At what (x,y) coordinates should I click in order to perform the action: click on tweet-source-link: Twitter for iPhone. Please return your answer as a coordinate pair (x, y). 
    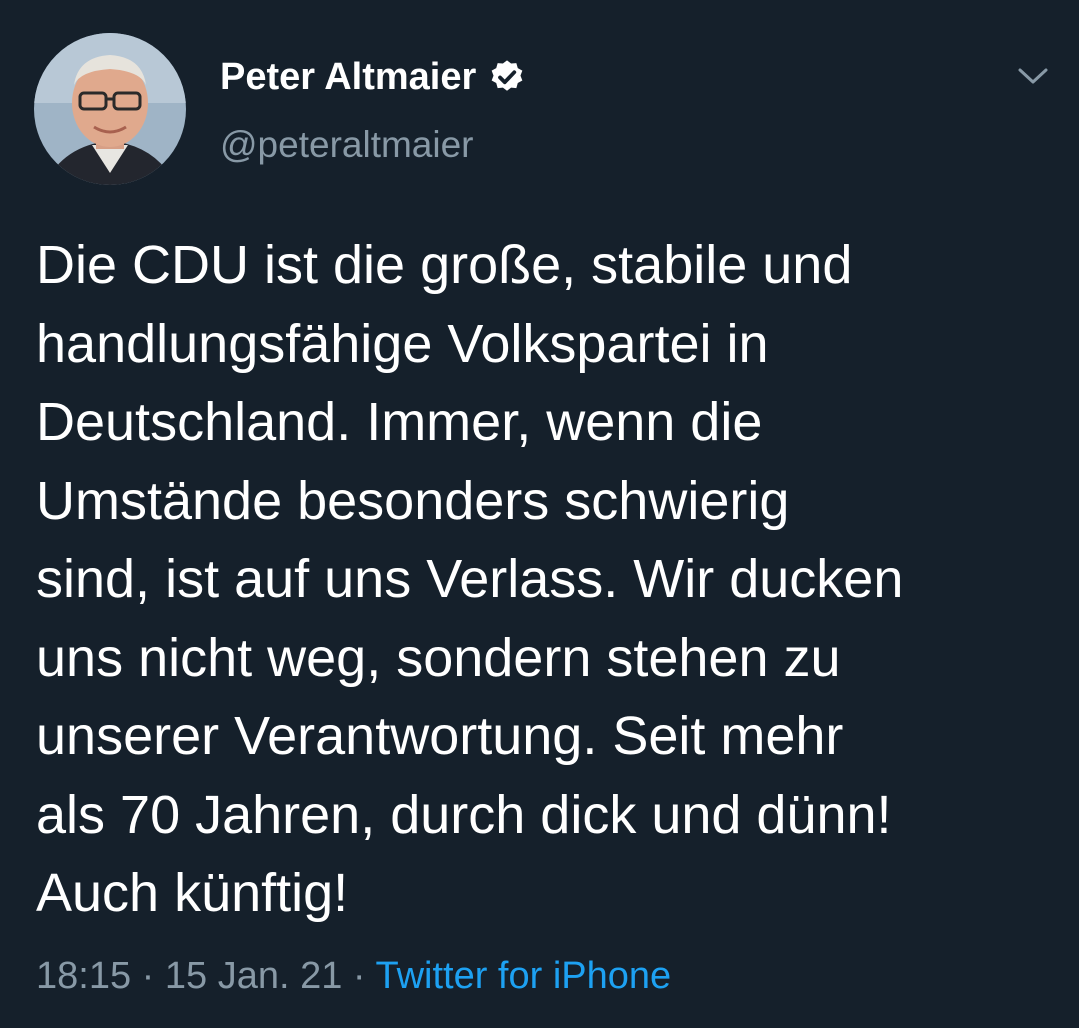
    Looking at the image, I should click on (523, 976).